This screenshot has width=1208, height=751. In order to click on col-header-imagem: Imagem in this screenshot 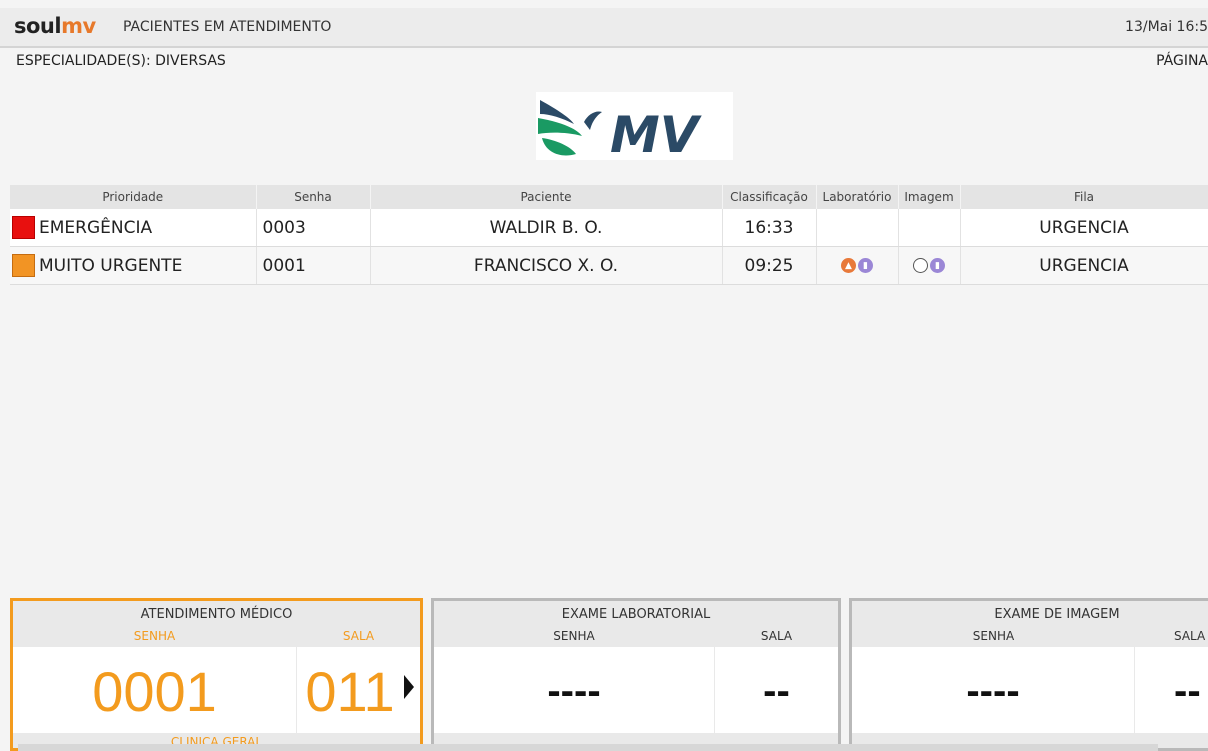, I will do `click(929, 197)`.